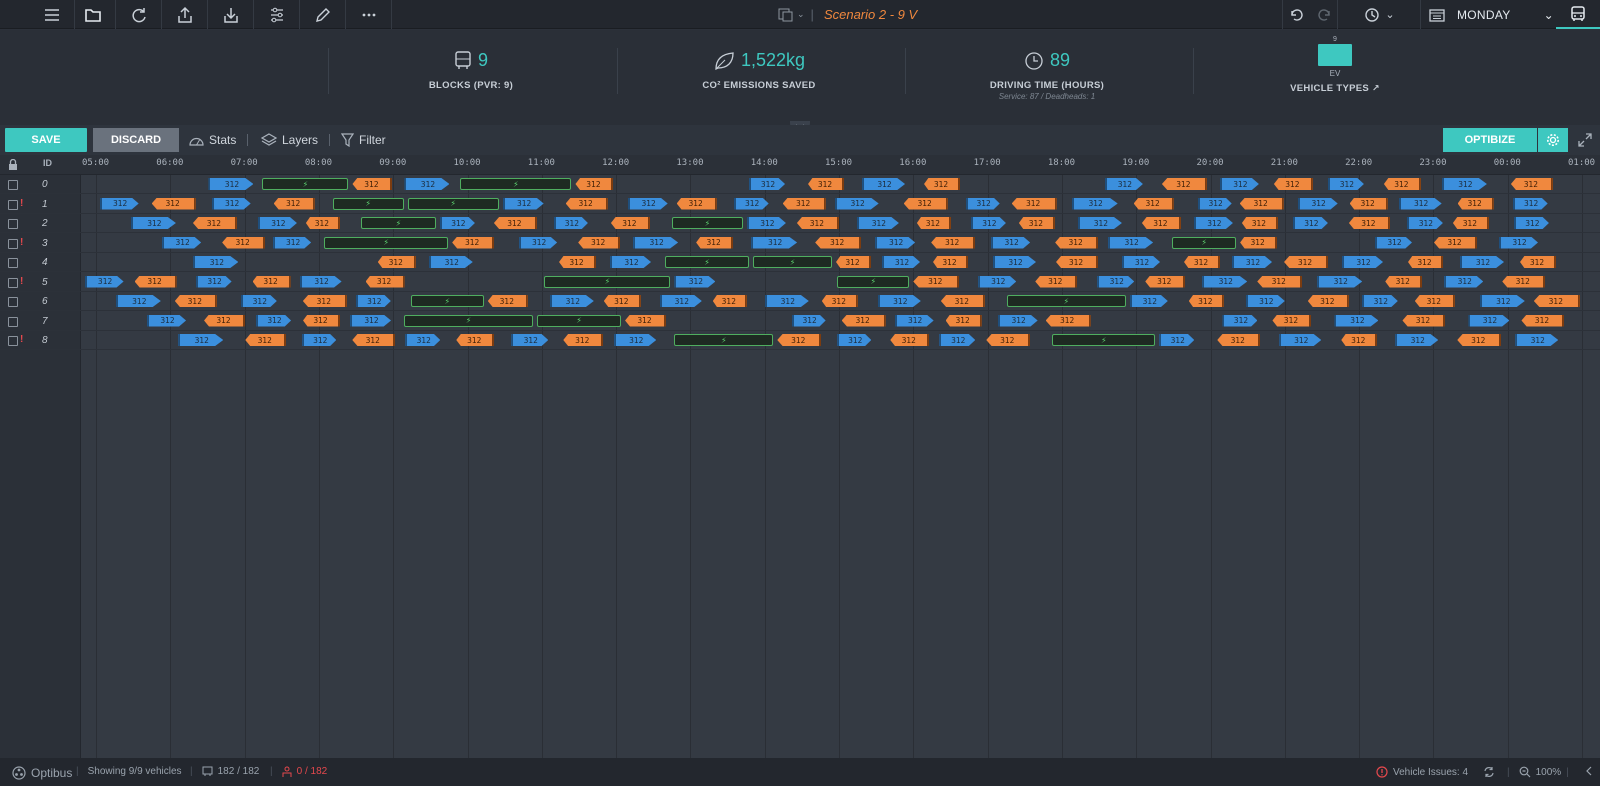  I want to click on menu-icon, so click(52, 14).